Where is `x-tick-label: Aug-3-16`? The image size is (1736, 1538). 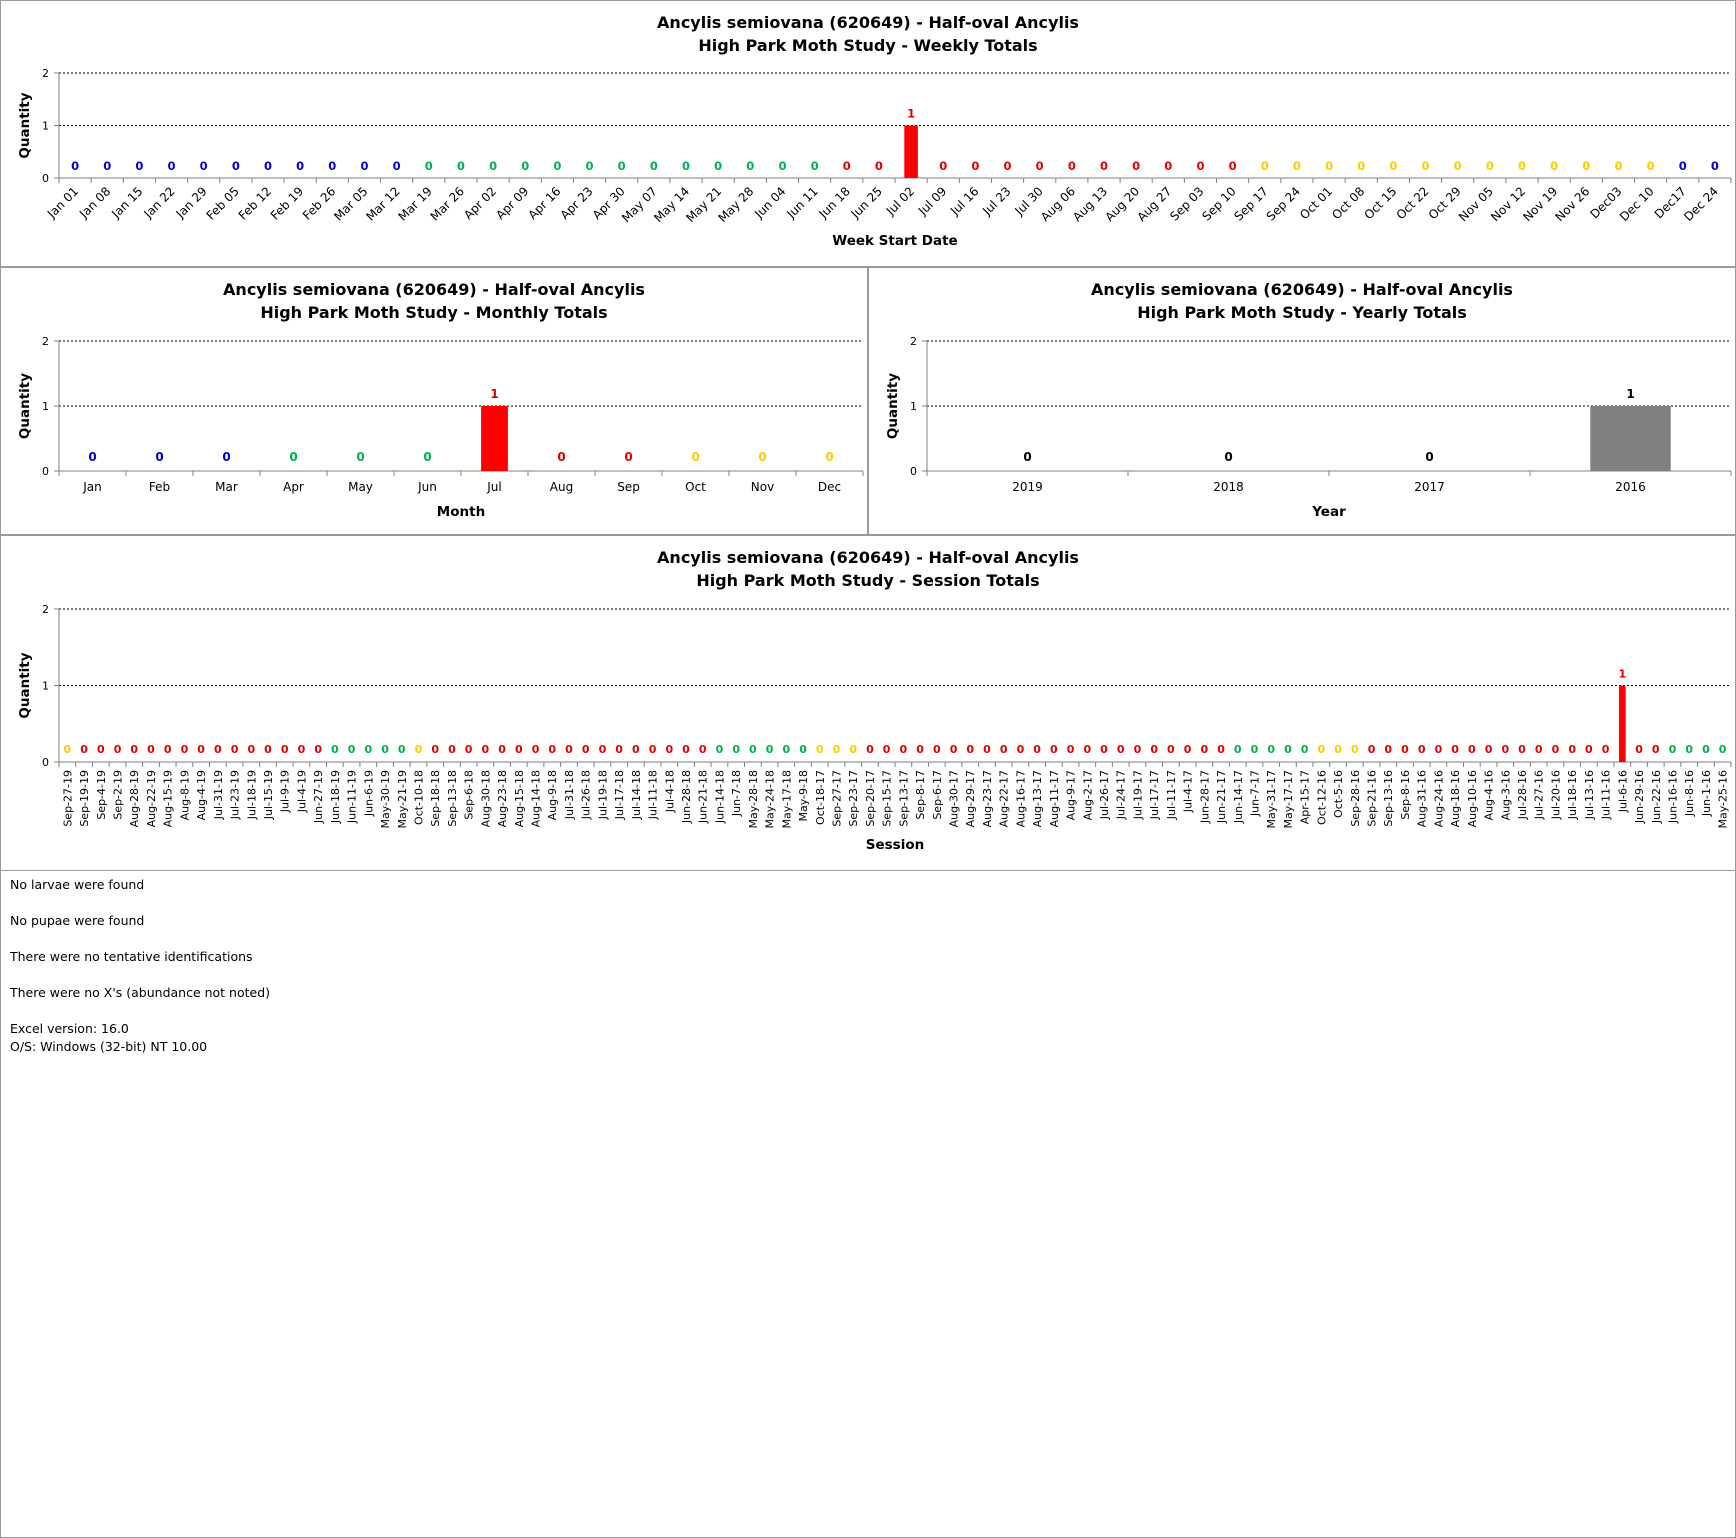
x-tick-label: Aug-3-16 is located at coordinates (1505, 795).